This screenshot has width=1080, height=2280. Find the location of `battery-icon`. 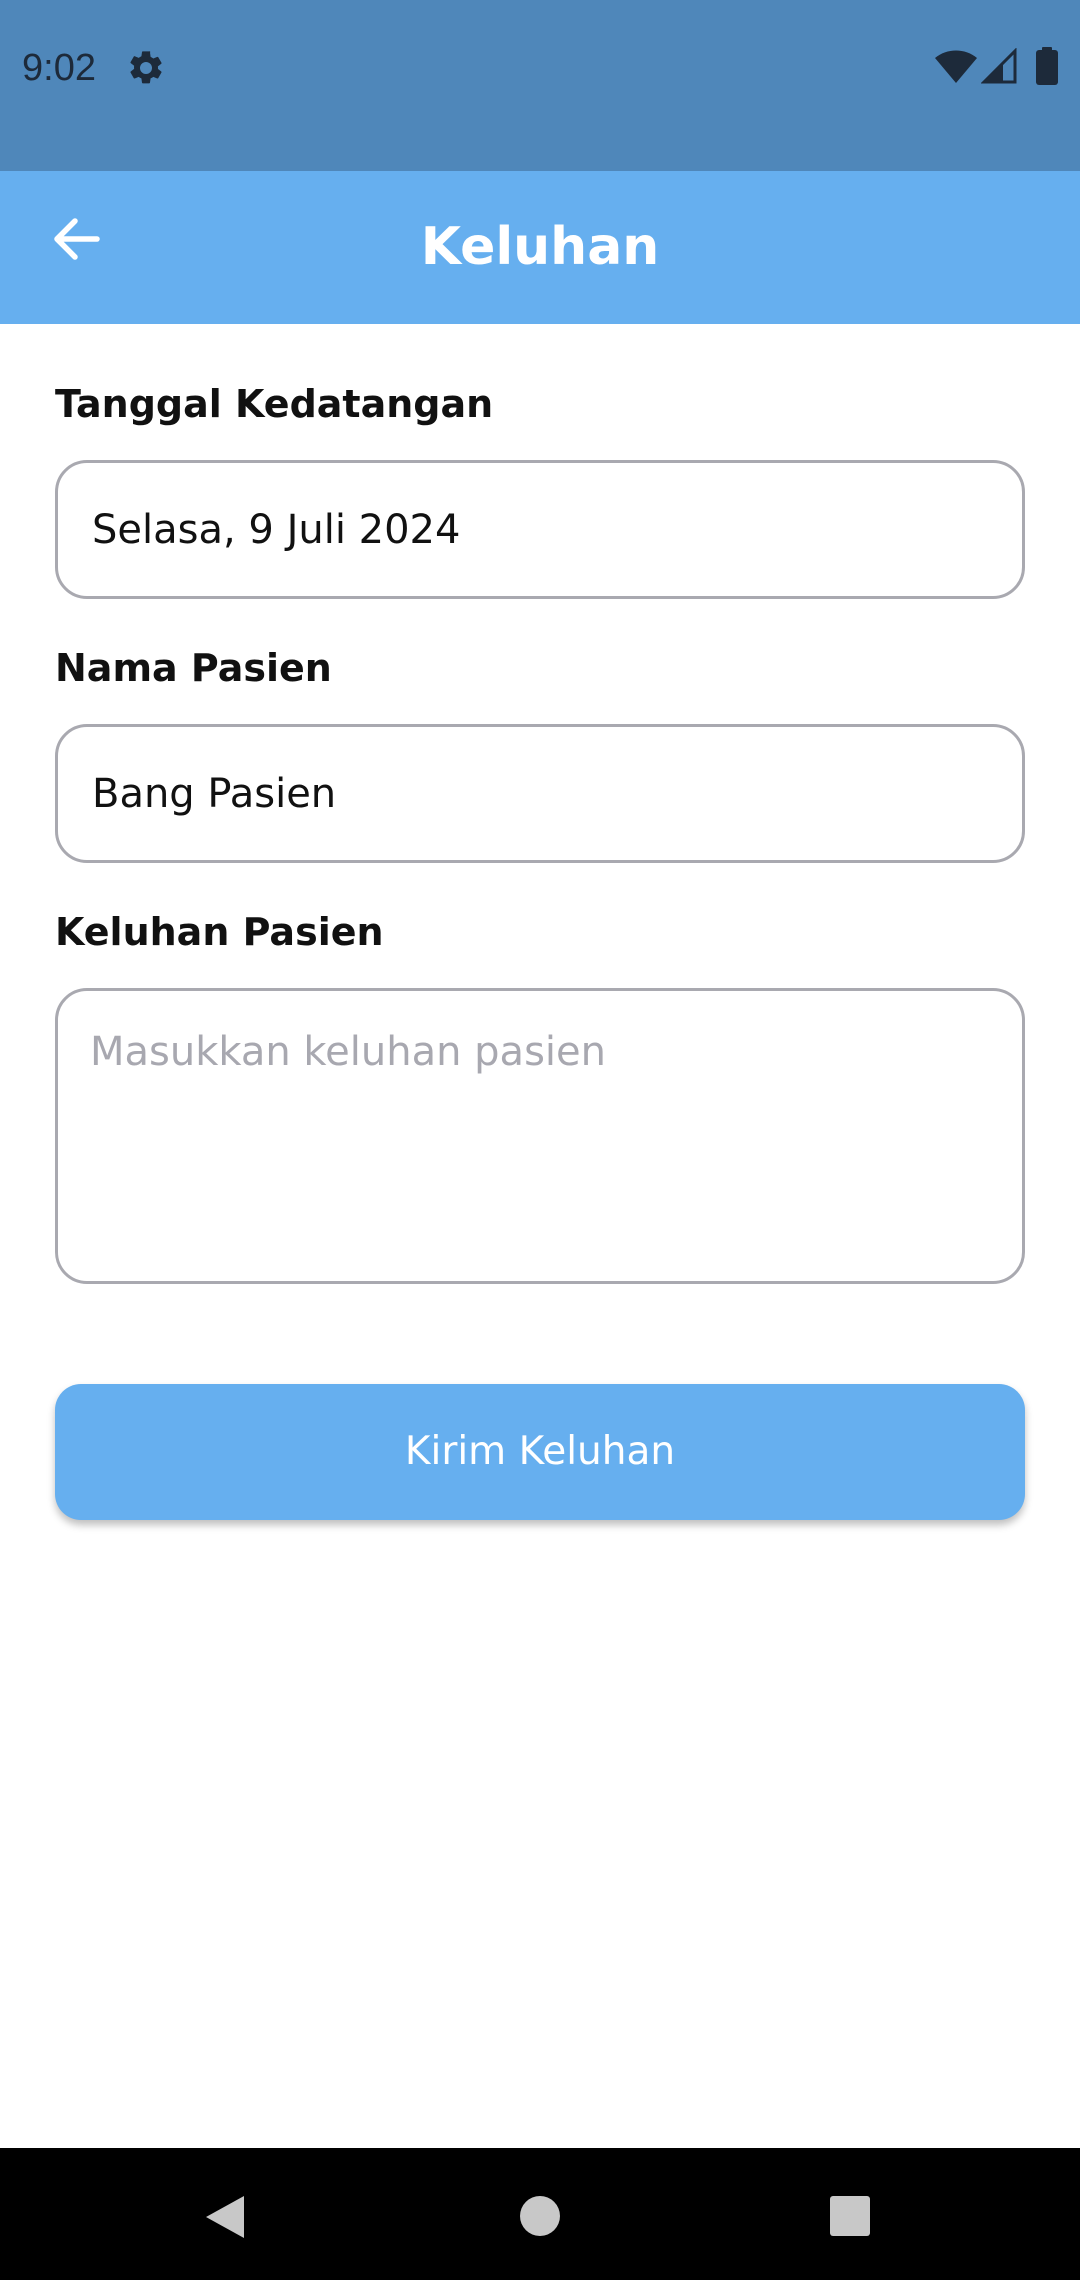

battery-icon is located at coordinates (1047, 66).